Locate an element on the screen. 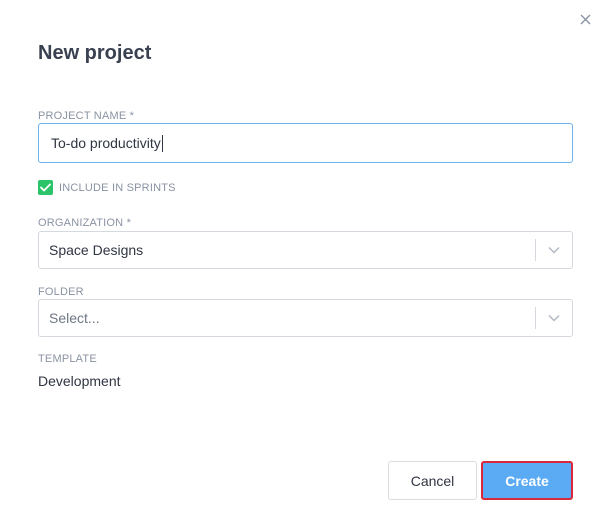  cancel-button: Cancel is located at coordinates (432, 480).